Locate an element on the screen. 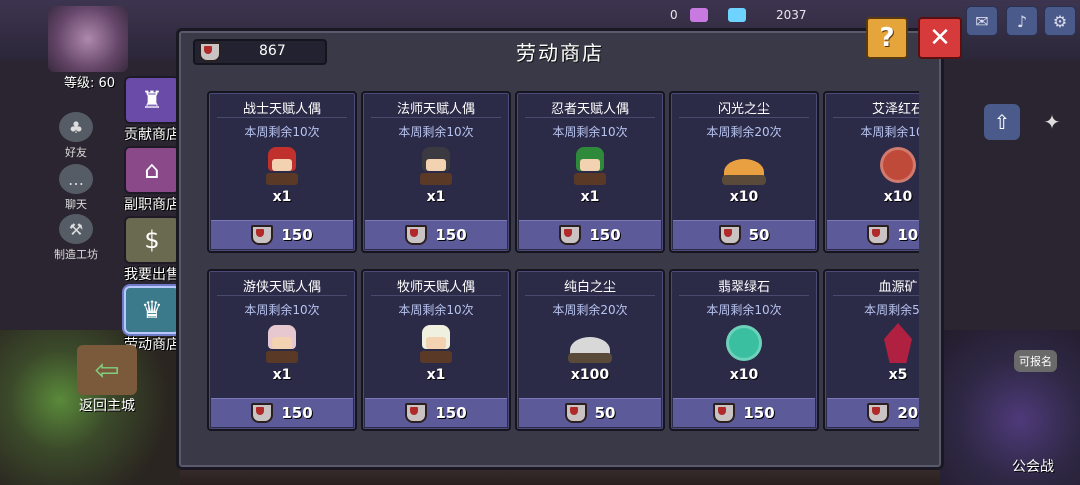 This screenshot has height=485, width=1080. gem-icon is located at coordinates (699, 15).